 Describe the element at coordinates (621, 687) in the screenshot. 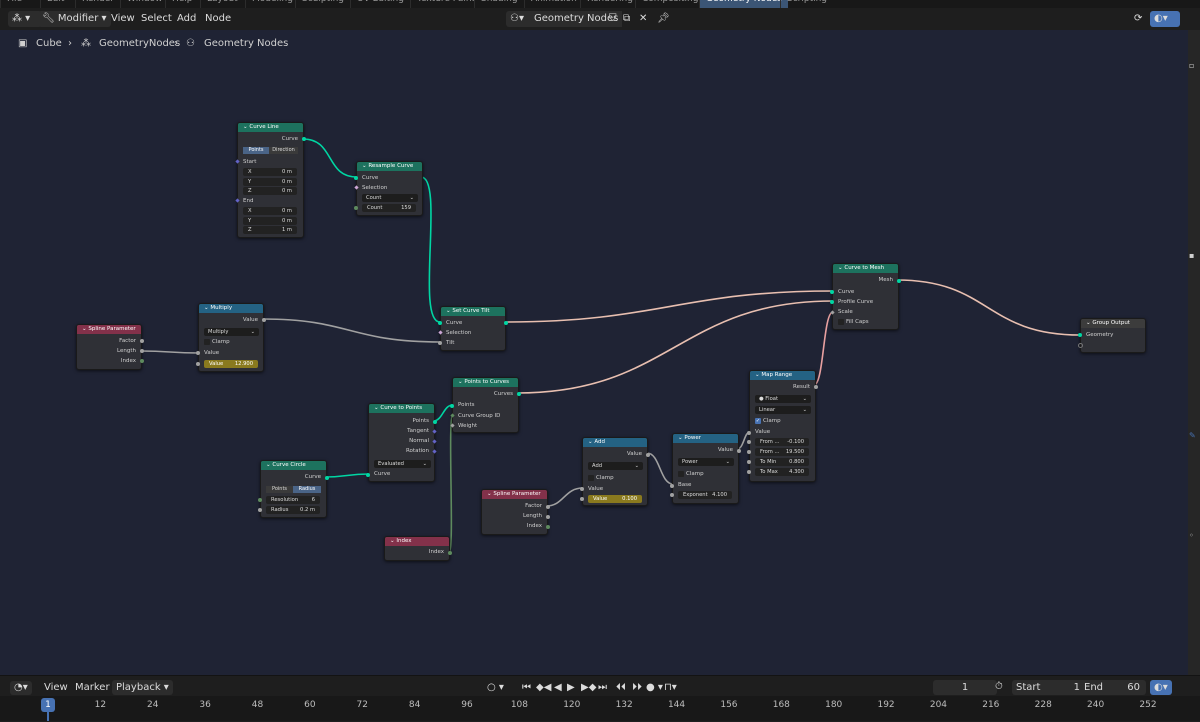

I see `prev-frame-icon: ⏴⏴` at that location.